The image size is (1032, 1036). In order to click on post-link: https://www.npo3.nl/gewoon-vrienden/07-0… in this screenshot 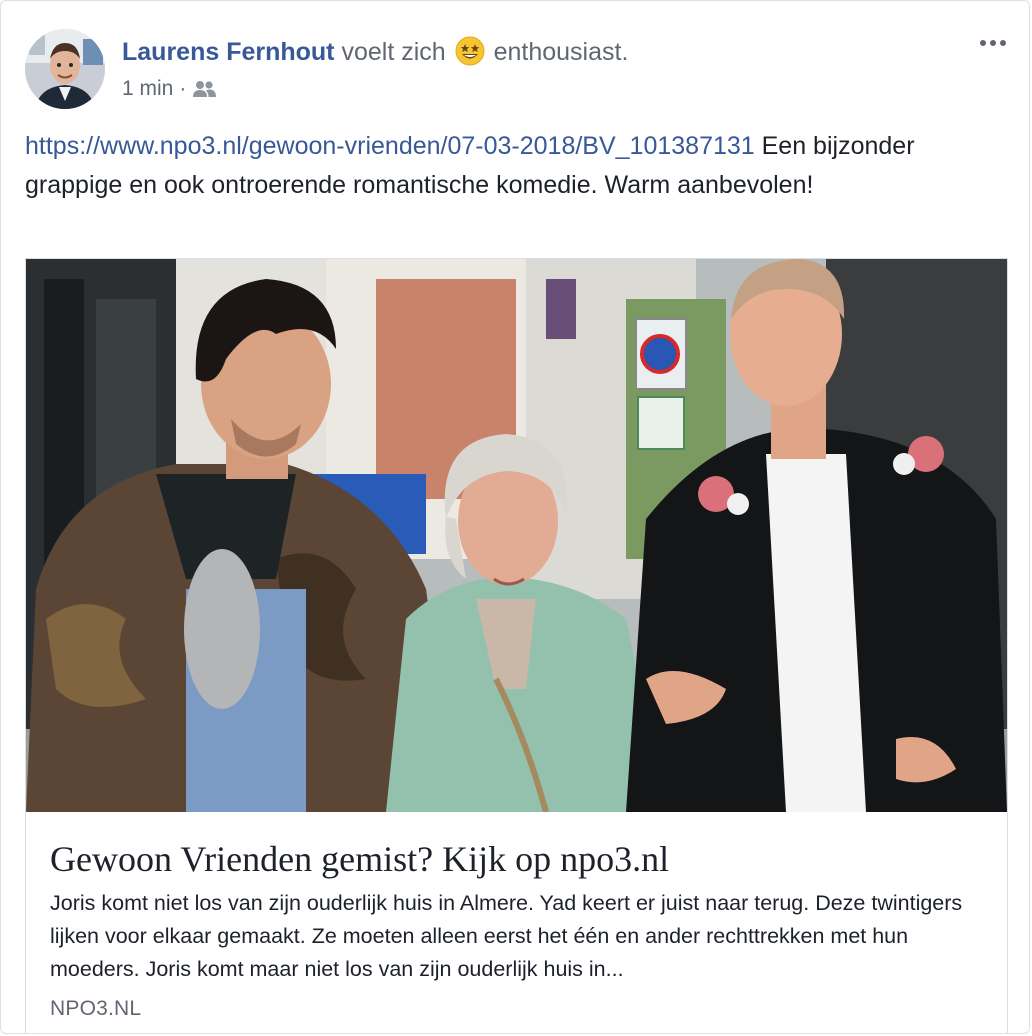, I will do `click(390, 146)`.